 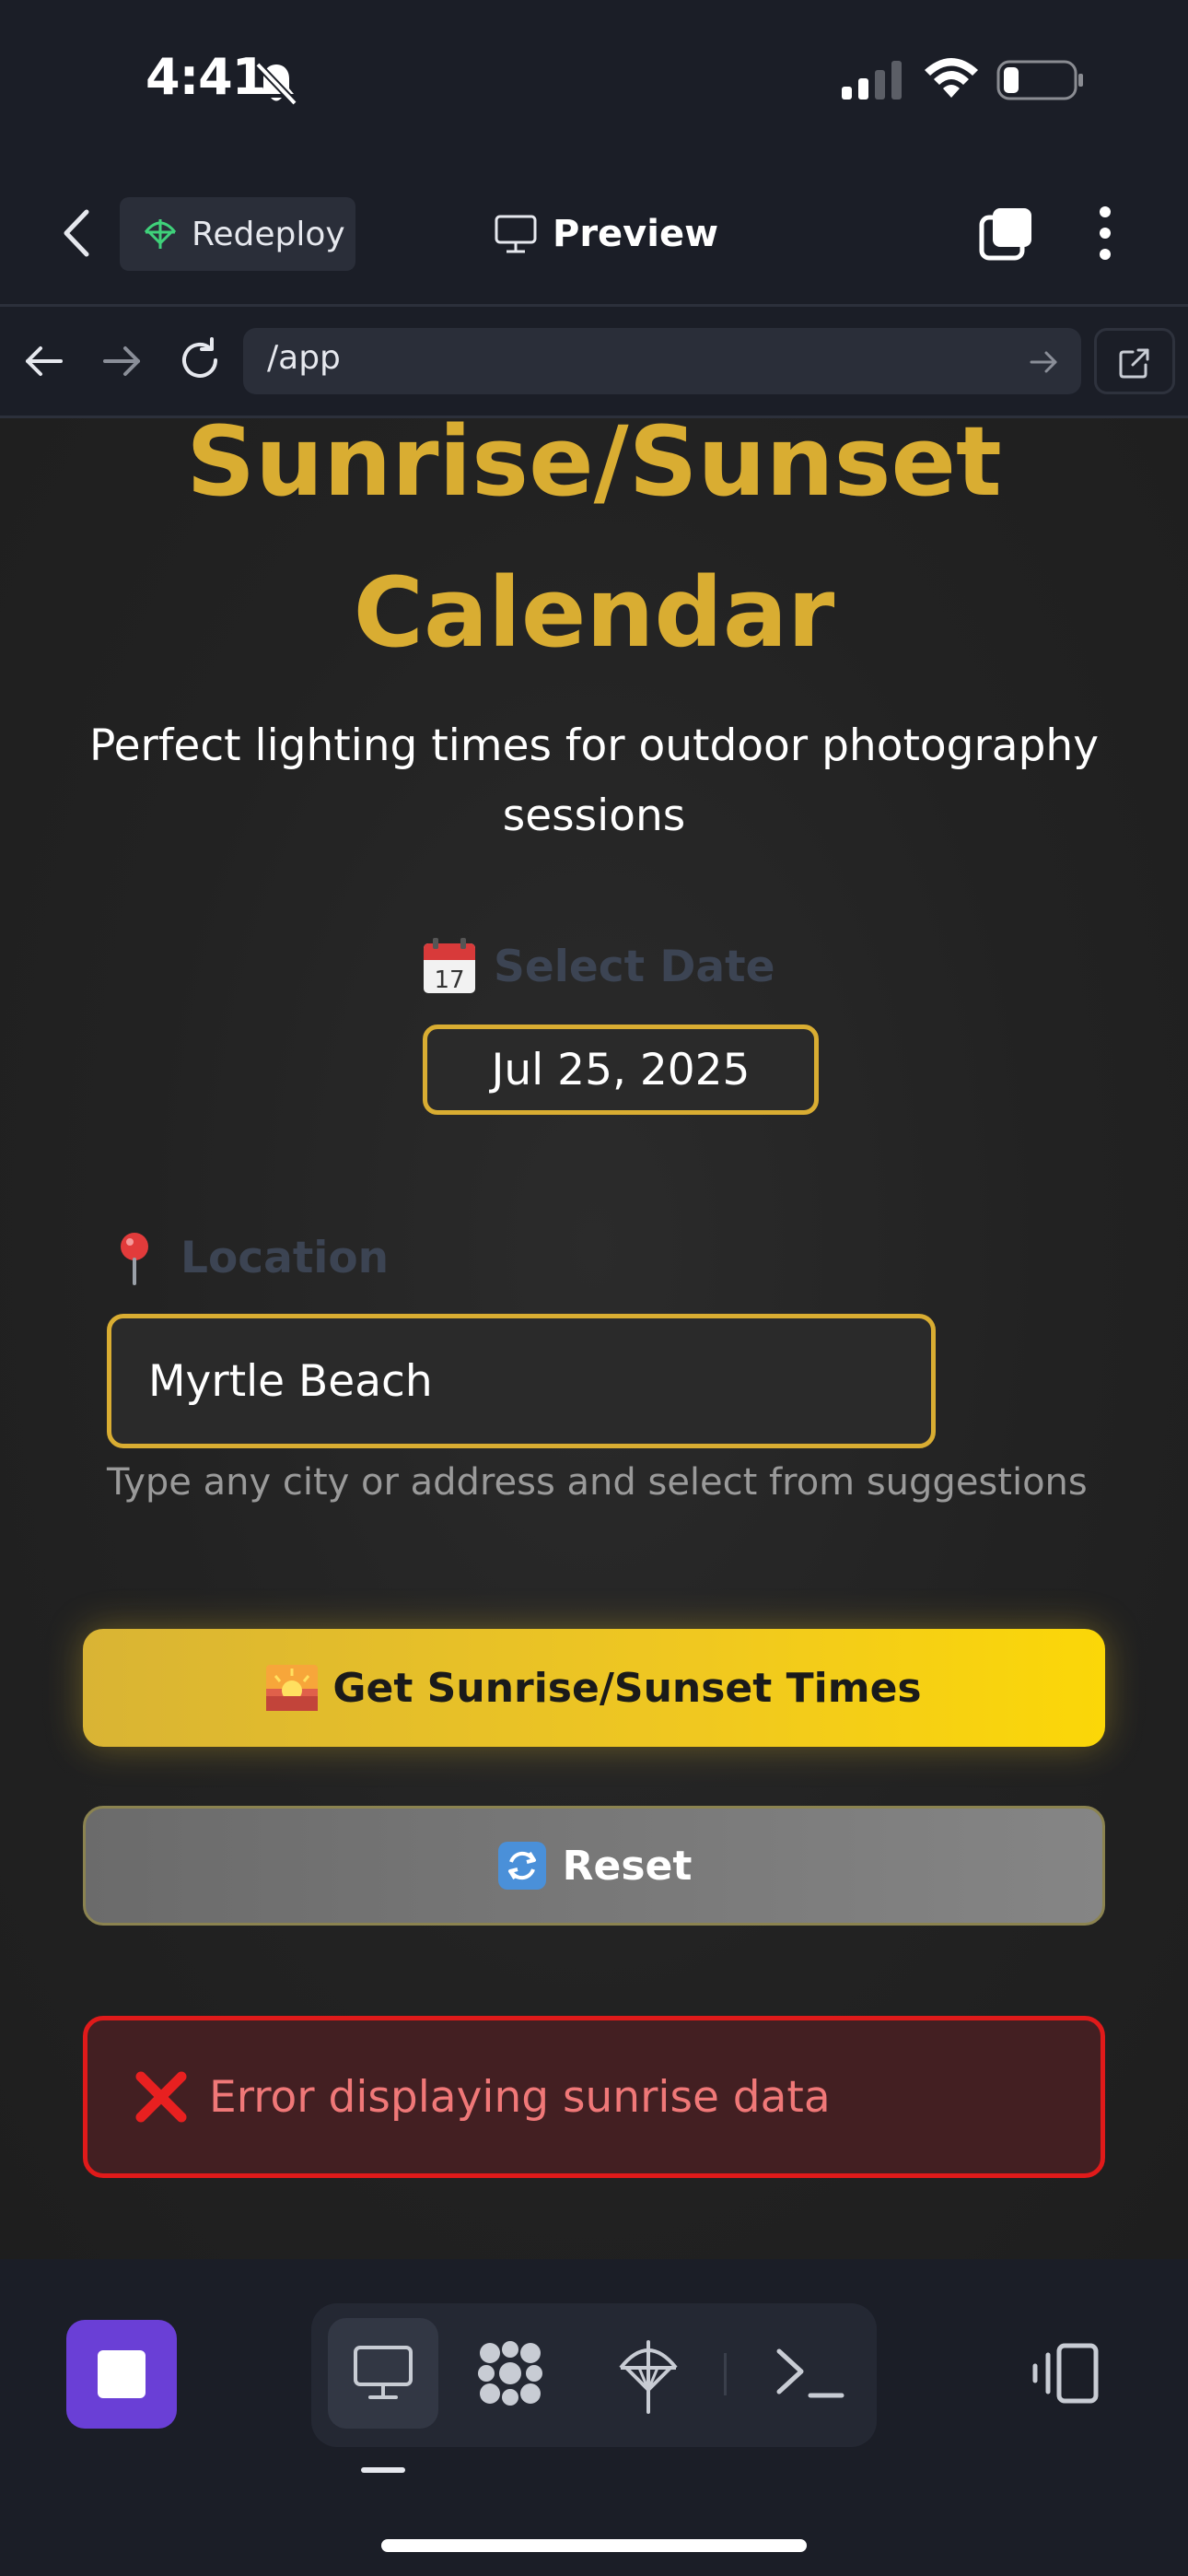 What do you see at coordinates (1007, 233) in the screenshot?
I see `tabs-icon` at bounding box center [1007, 233].